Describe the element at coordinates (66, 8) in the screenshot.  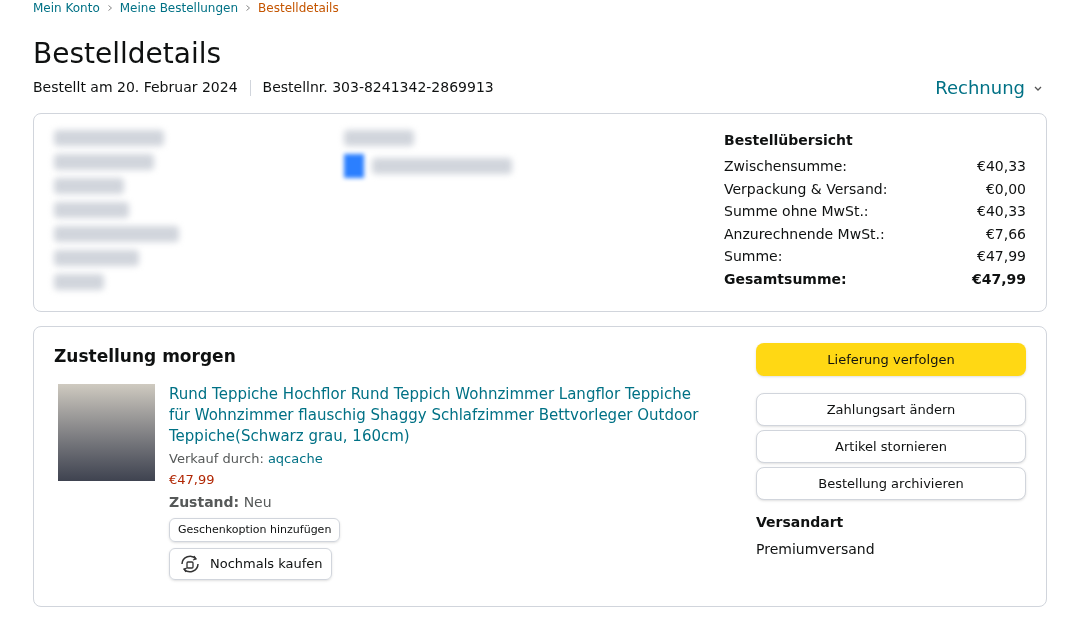
I see `breadcrumb-link: Mein Konto` at that location.